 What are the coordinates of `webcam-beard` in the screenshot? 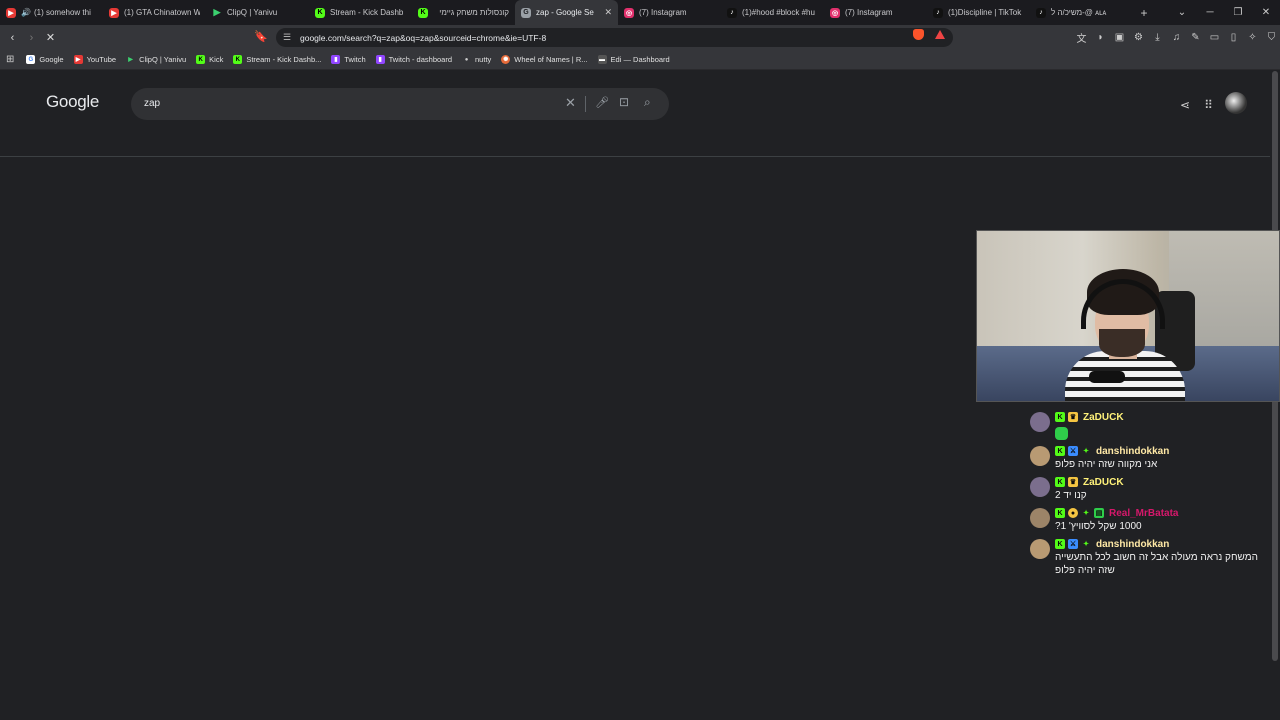 It's located at (1122, 343).